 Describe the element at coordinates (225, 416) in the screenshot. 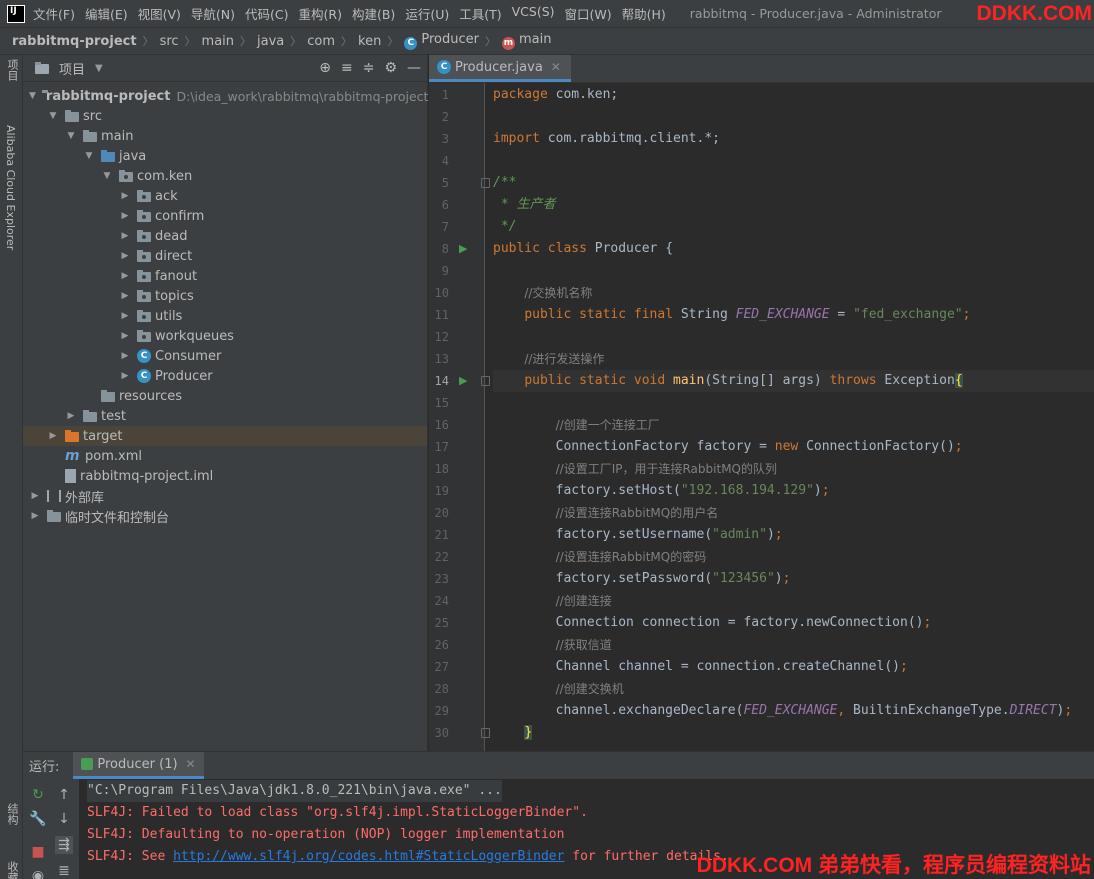

I see `tree-item-test: ▶ test` at that location.